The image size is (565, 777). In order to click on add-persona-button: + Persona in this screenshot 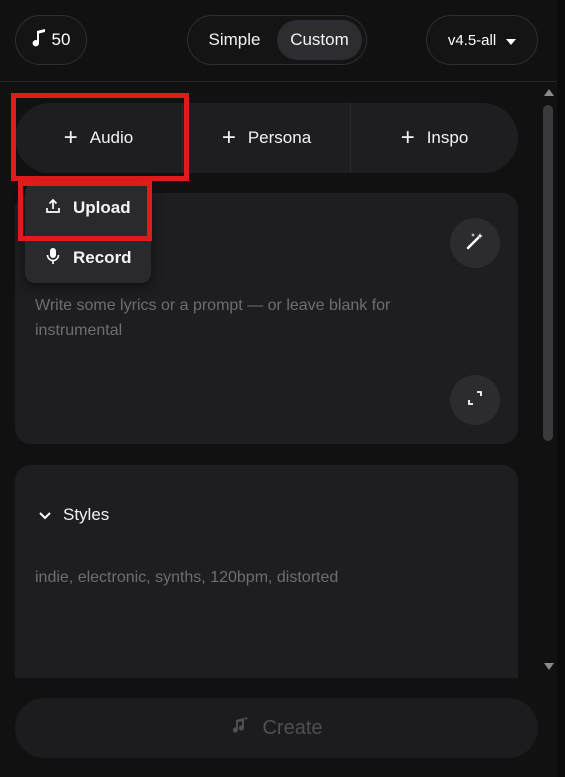, I will do `click(267, 138)`.